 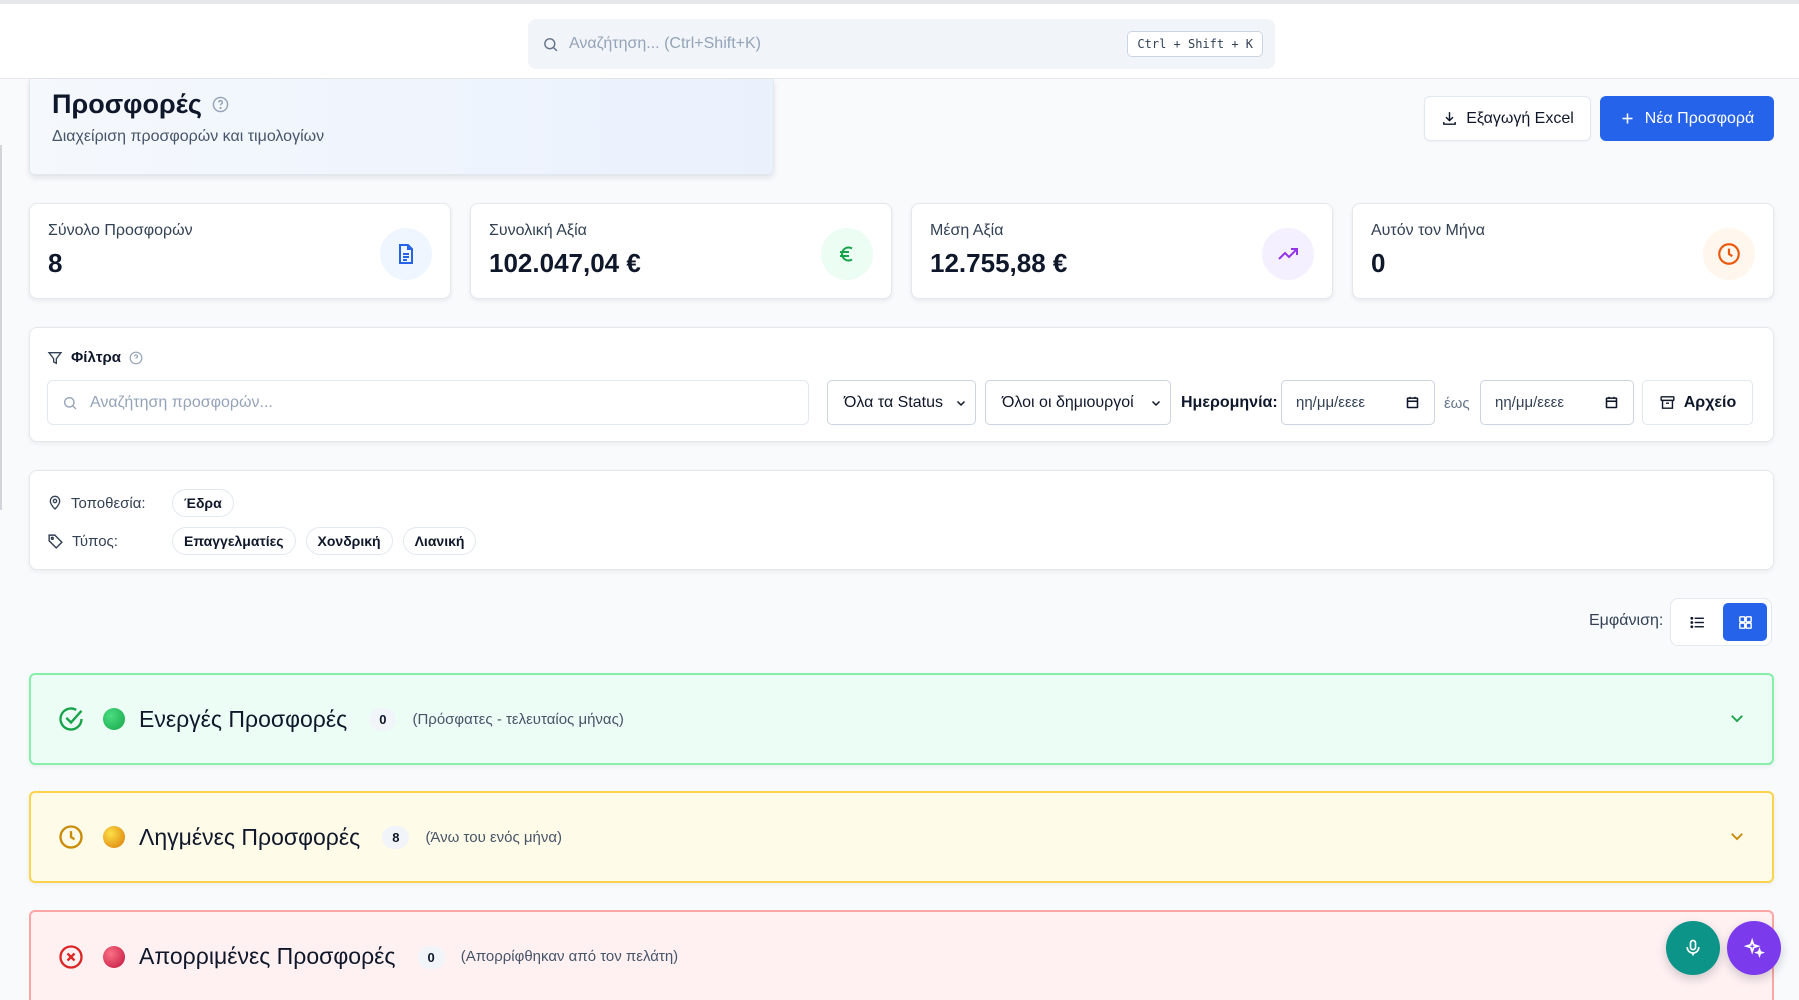 I want to click on grid-view-button, so click(x=1745, y=622).